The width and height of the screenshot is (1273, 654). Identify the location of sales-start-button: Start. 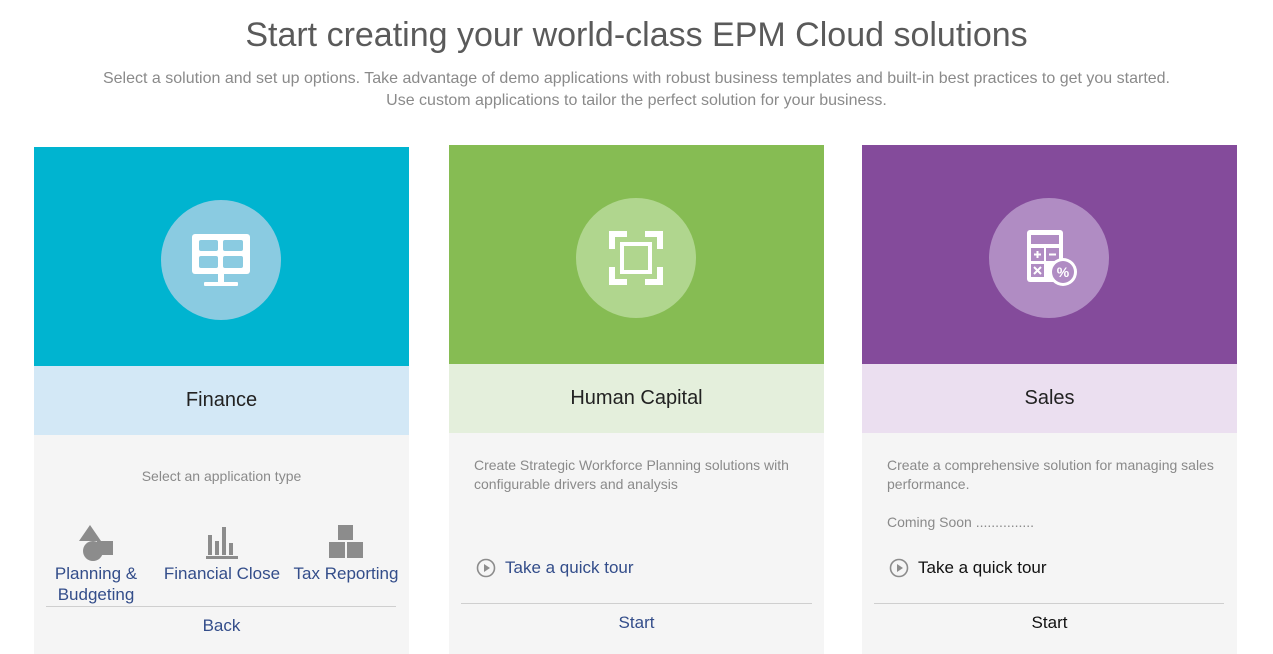
(1049, 623).